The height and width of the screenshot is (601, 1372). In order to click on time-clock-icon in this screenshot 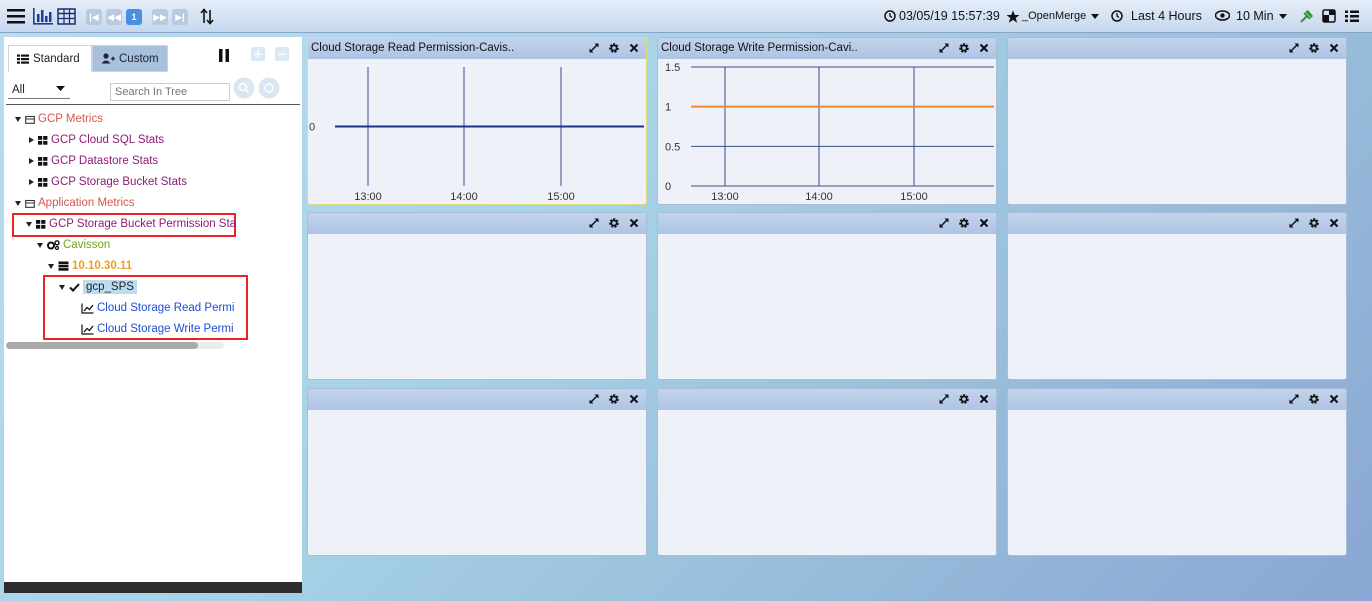, I will do `click(1117, 16)`.